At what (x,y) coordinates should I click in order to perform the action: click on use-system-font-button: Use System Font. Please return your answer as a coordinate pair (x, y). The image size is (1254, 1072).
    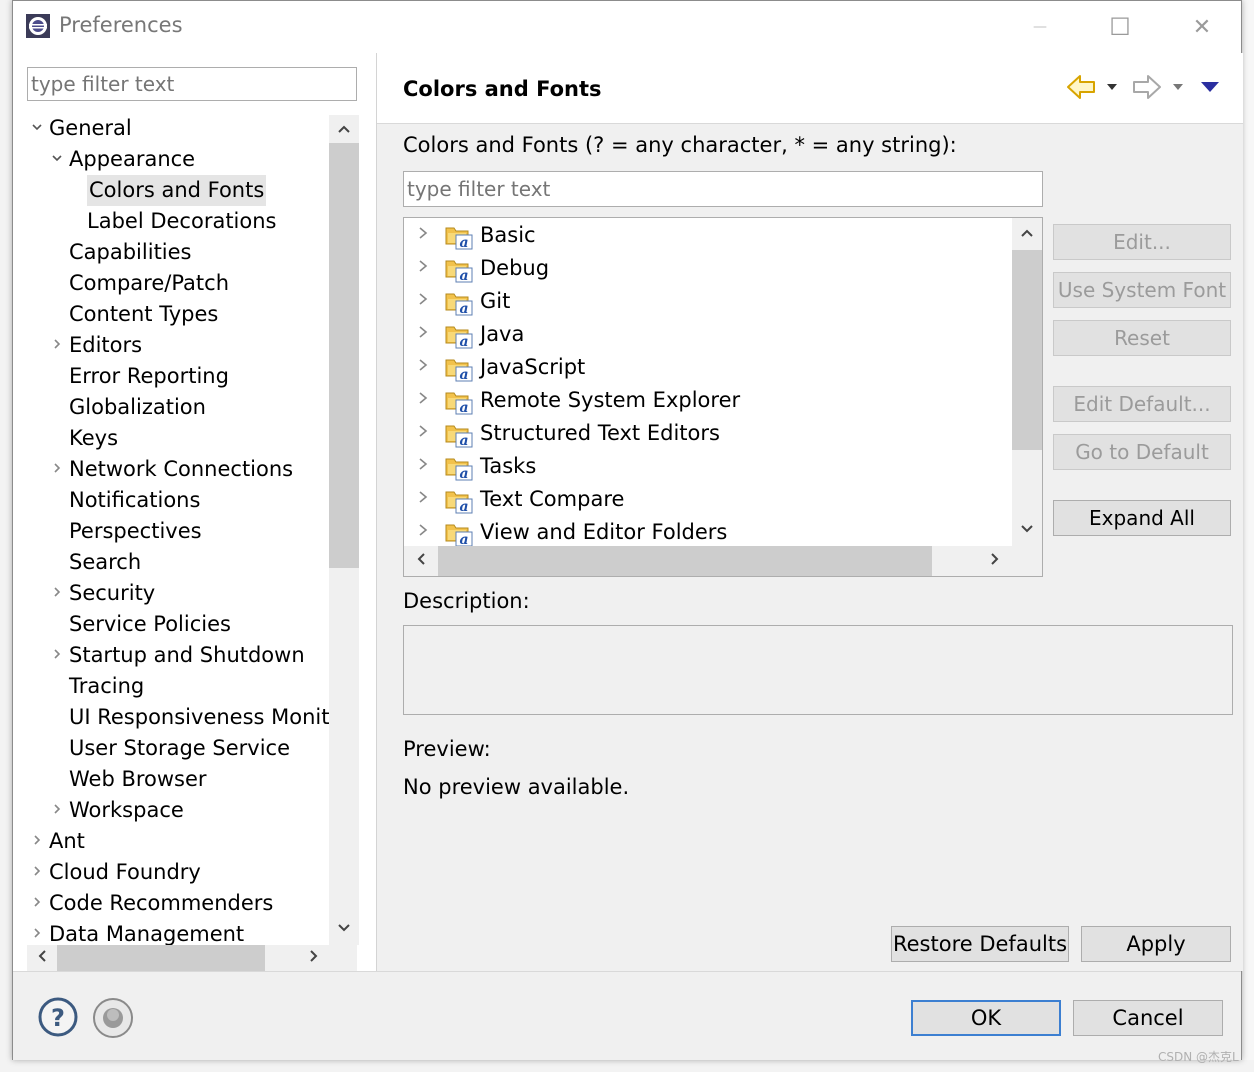
    Looking at the image, I should click on (1142, 290).